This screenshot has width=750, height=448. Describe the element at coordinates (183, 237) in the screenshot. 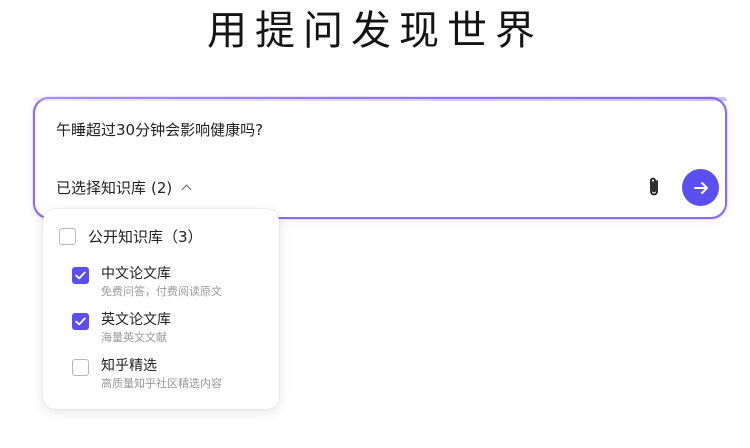

I see `group-count: （3）` at that location.